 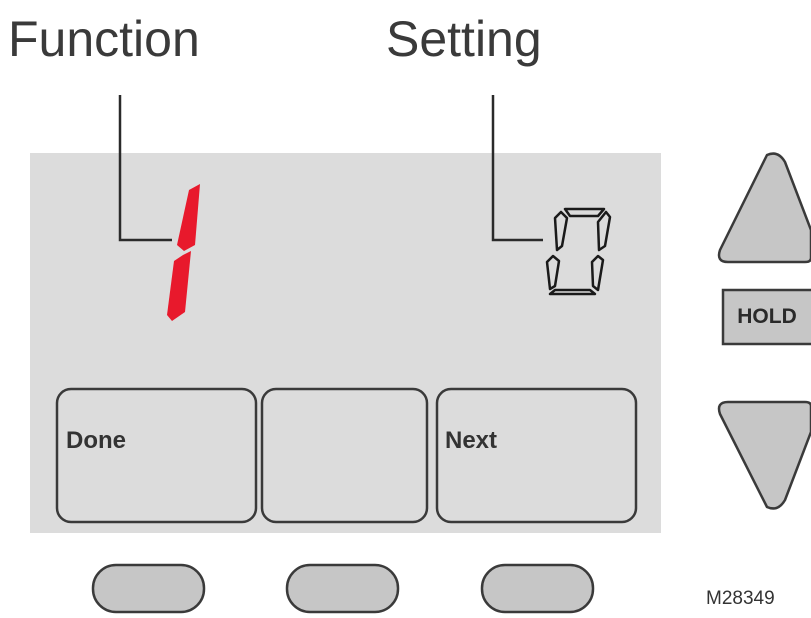 What do you see at coordinates (740, 598) in the screenshot?
I see `model-code: M28349` at bounding box center [740, 598].